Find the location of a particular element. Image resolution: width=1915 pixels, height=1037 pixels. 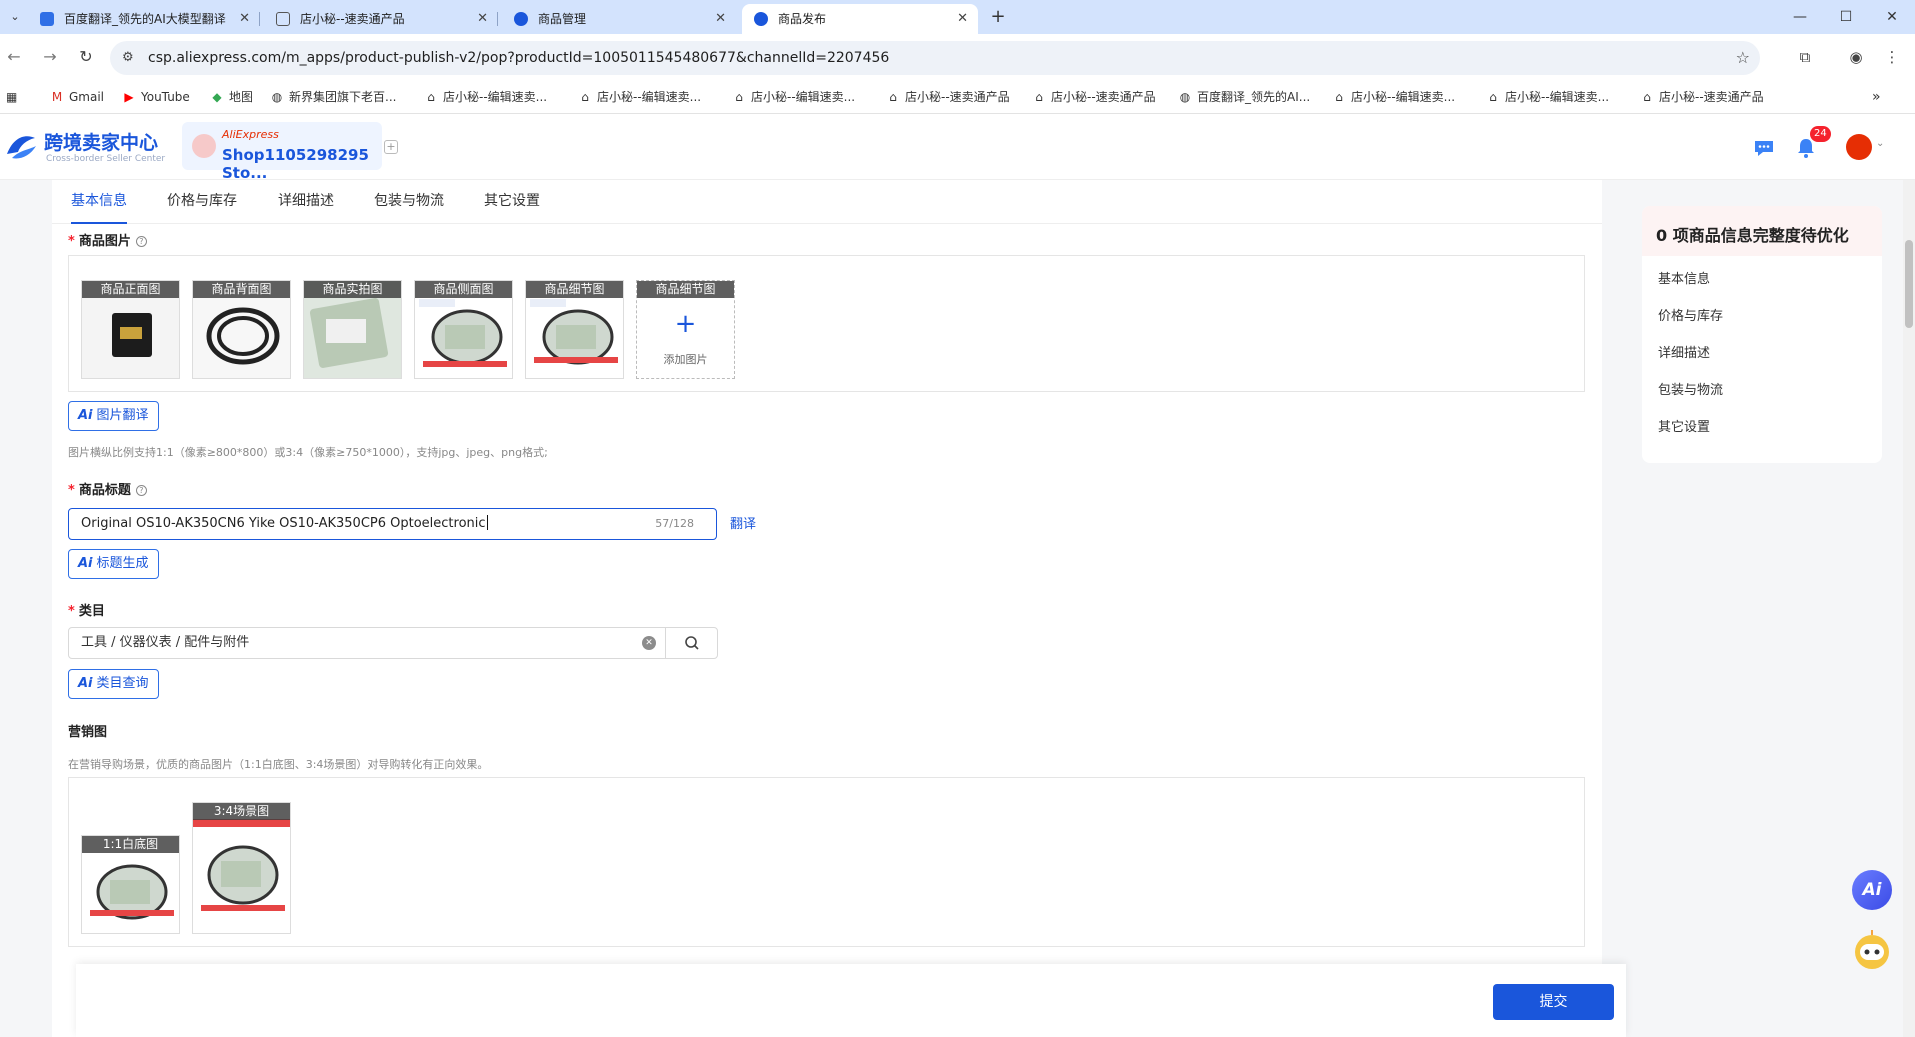

image-slot-side: 商品侧面图 is located at coordinates (463, 329).